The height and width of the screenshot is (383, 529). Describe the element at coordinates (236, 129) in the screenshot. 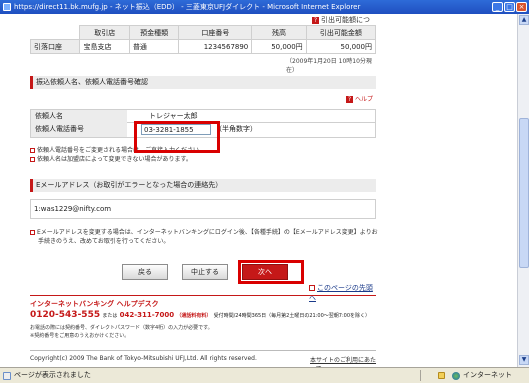

I see `phone-hint: （半角数字）` at that location.